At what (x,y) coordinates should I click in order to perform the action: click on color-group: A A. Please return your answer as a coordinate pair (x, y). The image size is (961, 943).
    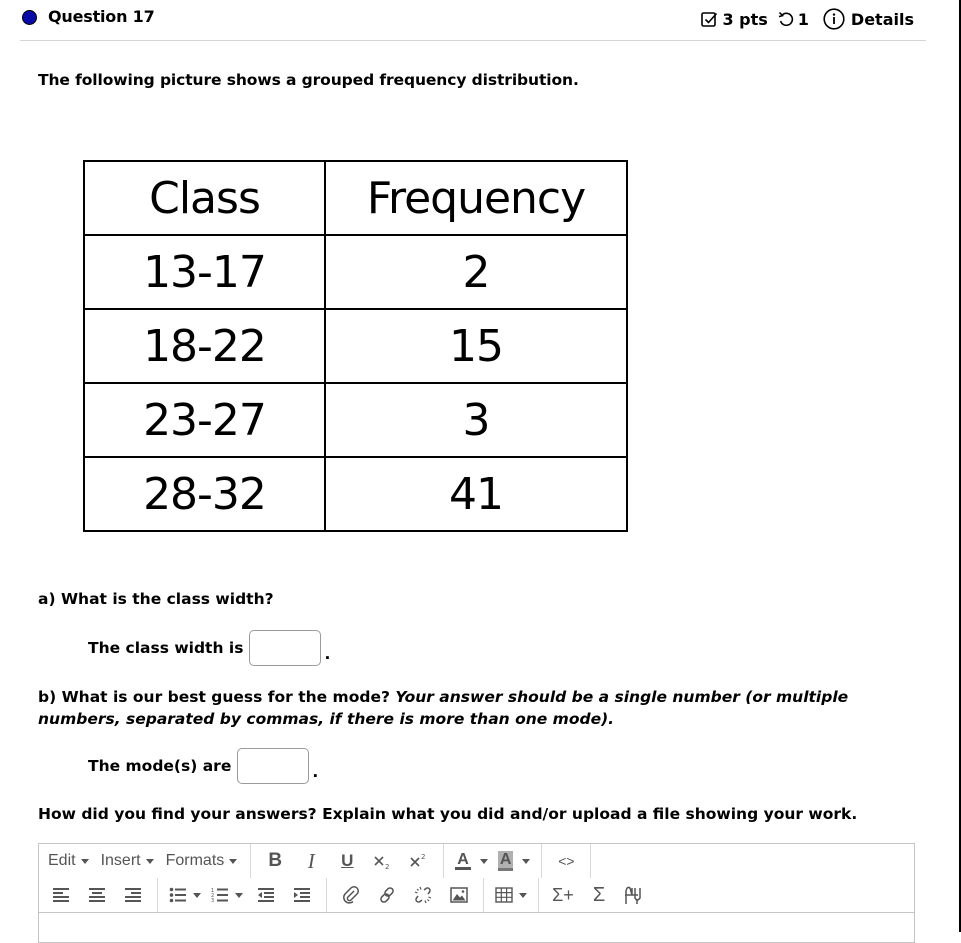
    Looking at the image, I should click on (493, 861).